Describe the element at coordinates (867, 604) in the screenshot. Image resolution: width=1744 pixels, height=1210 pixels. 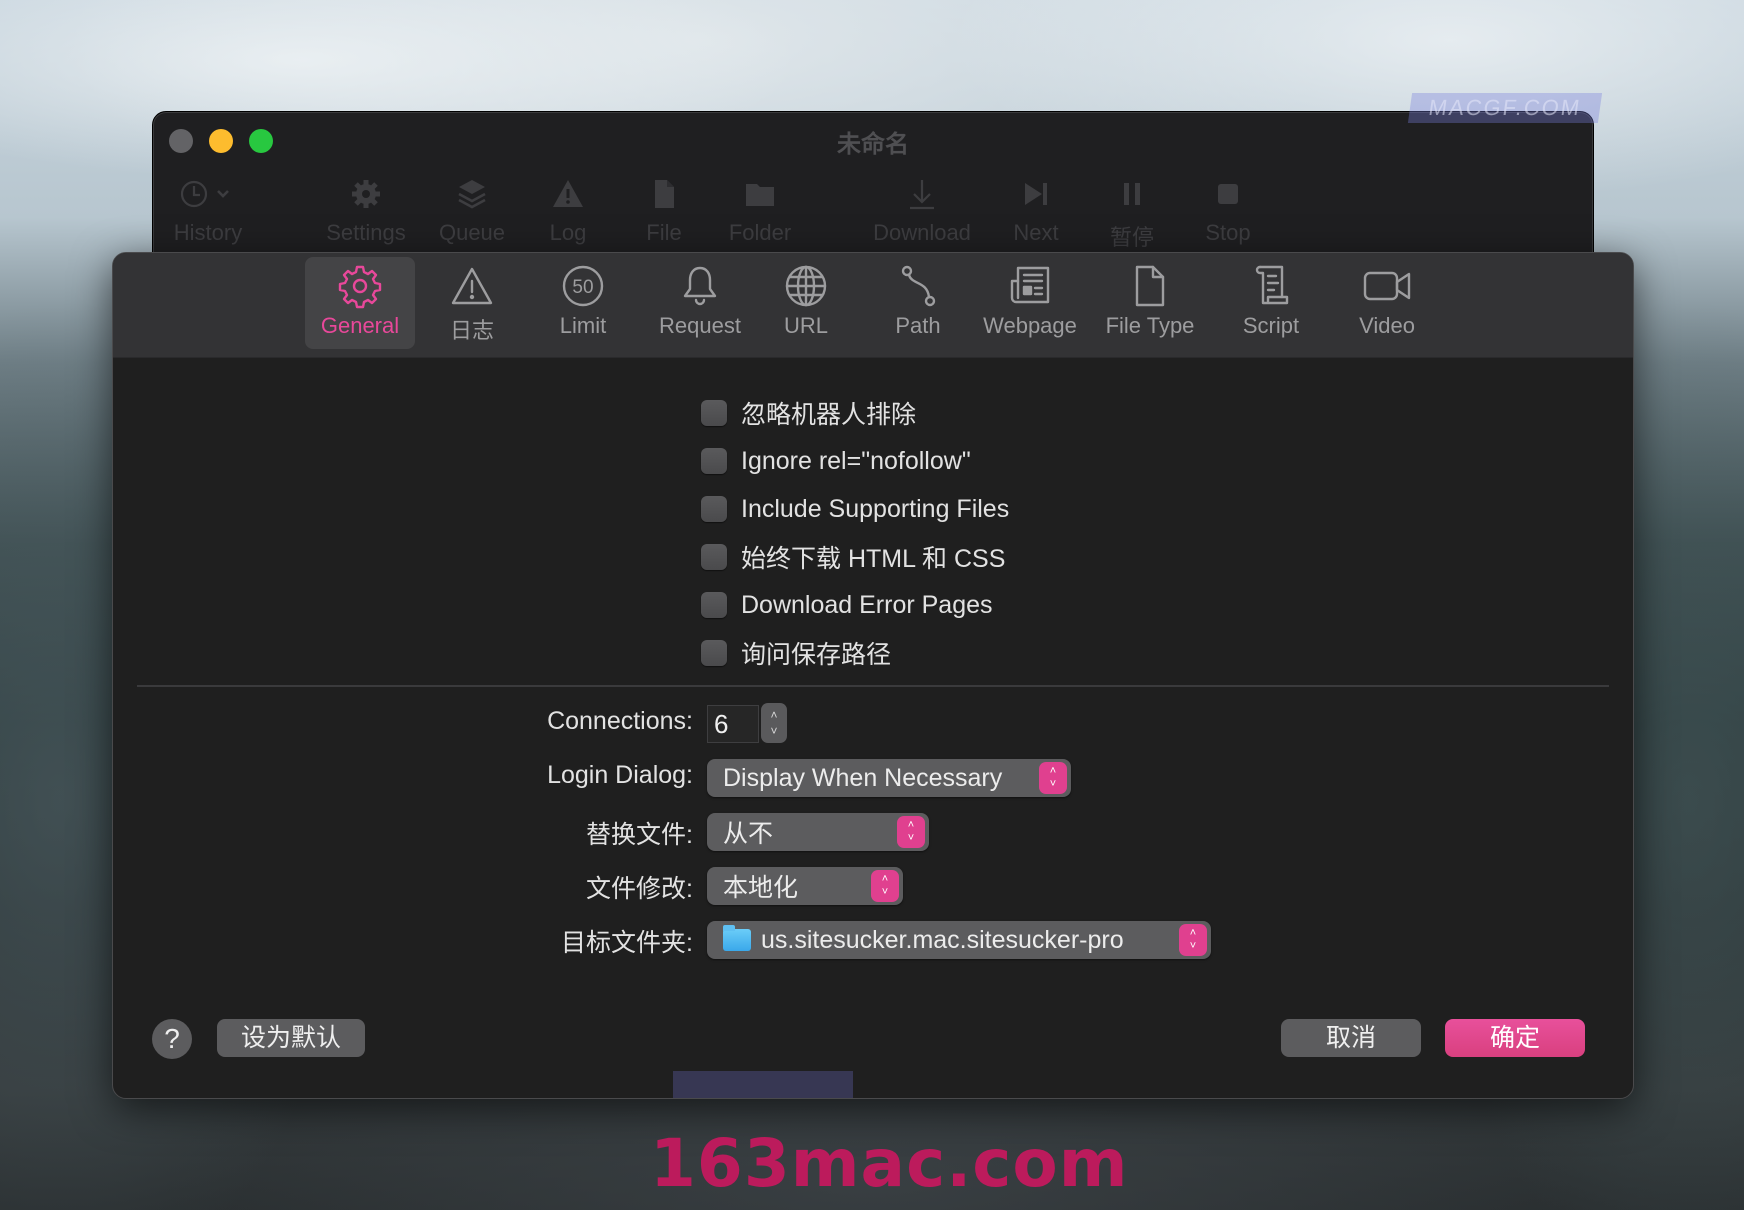
I see `checkbox-label: Download Error Pages` at that location.